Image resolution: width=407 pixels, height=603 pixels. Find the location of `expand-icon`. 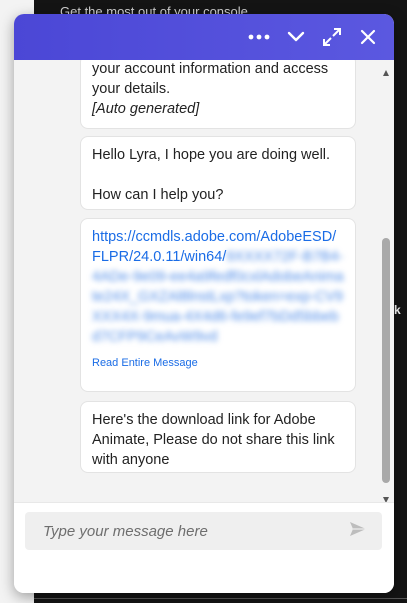

expand-icon is located at coordinates (332, 37).